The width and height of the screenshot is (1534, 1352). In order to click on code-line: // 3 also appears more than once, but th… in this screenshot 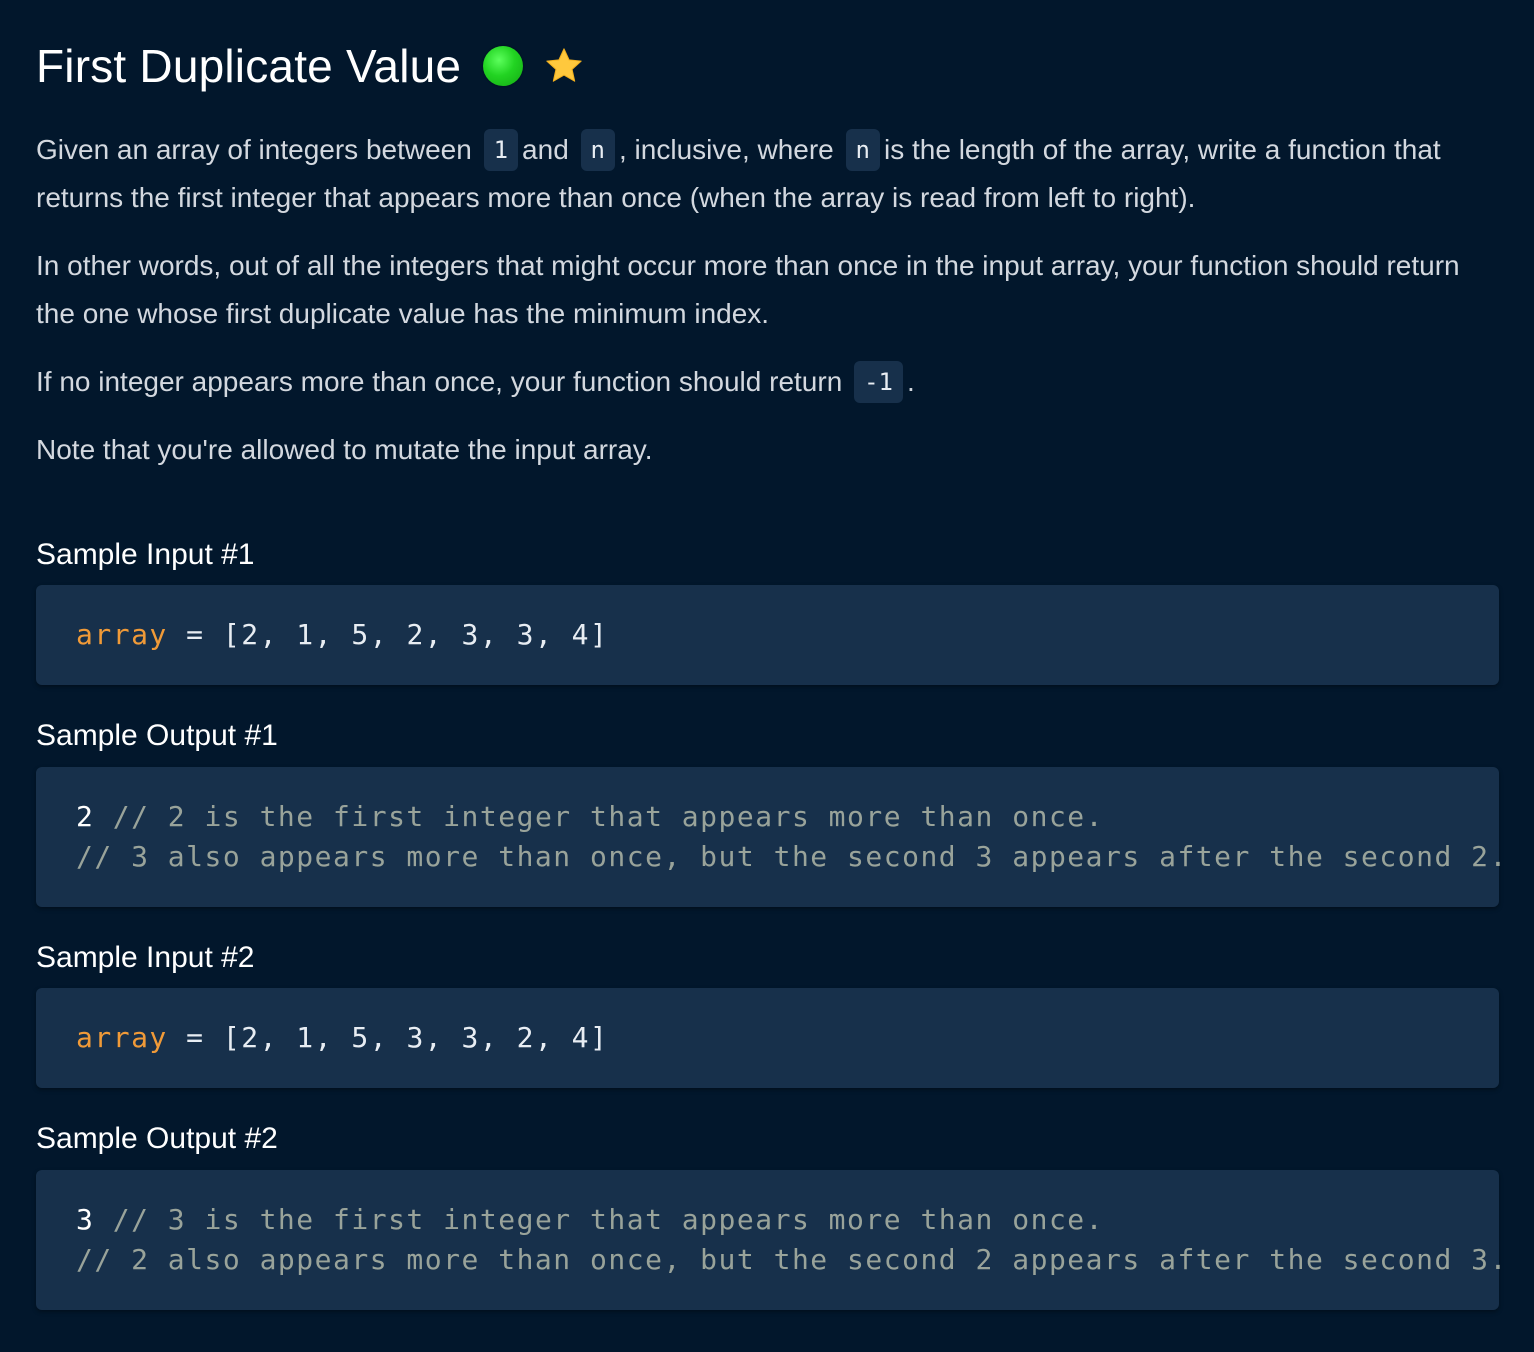, I will do `click(791, 857)`.